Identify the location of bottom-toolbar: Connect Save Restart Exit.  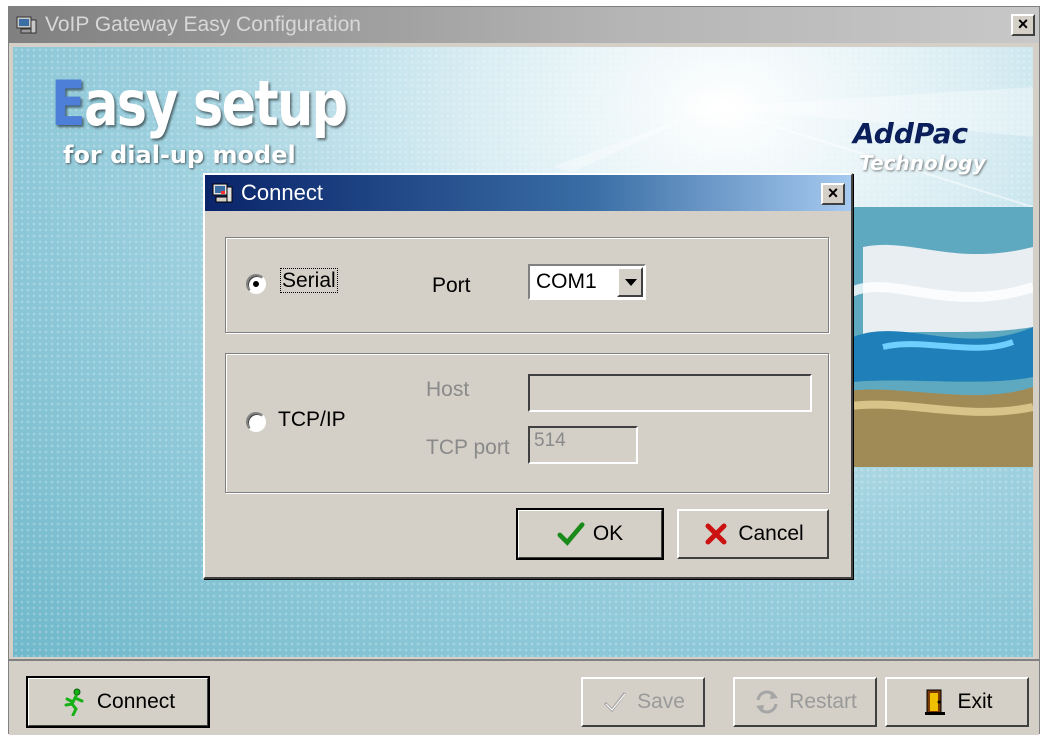
(524, 697).